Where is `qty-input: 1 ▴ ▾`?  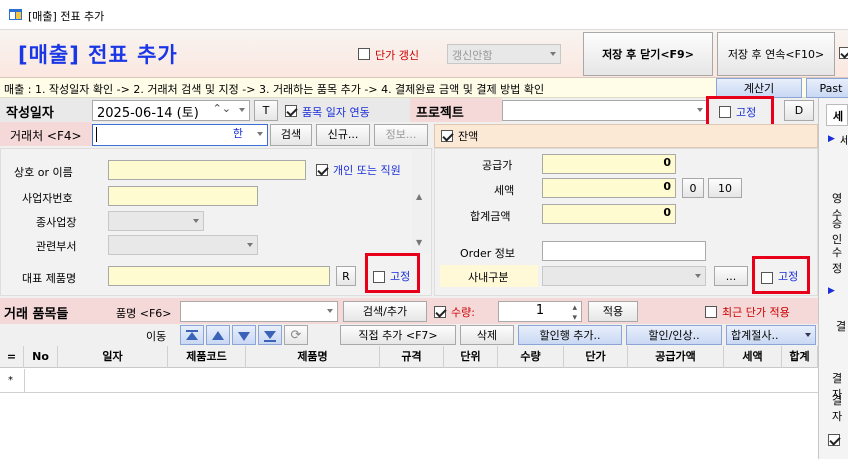 qty-input: 1 ▴ ▾ is located at coordinates (540, 312).